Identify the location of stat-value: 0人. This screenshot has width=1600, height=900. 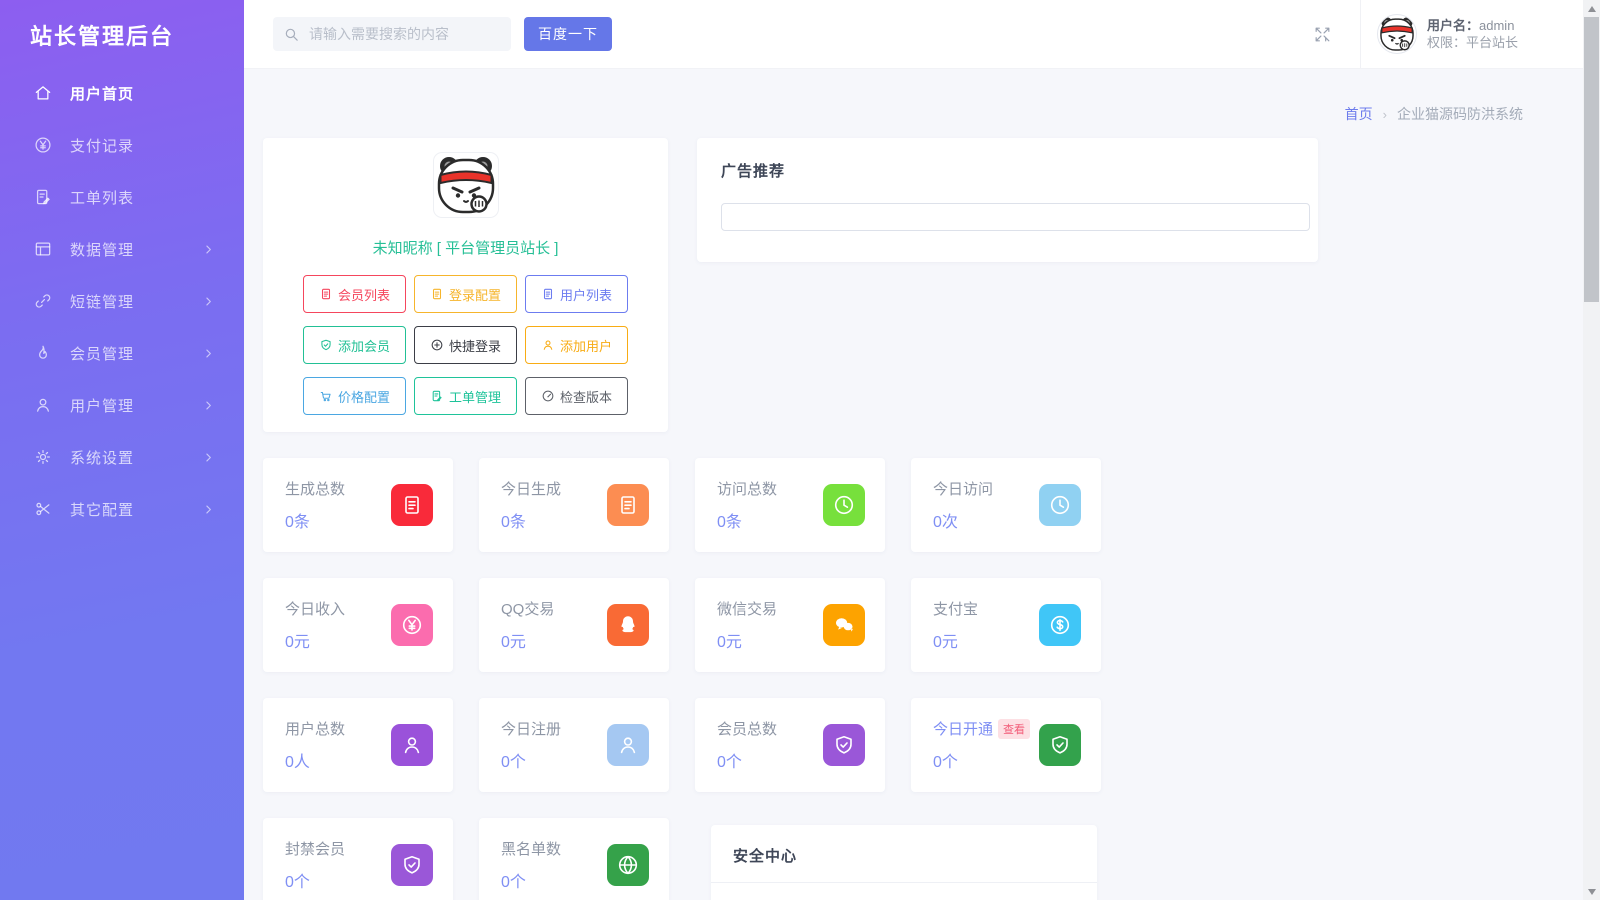
(297, 762).